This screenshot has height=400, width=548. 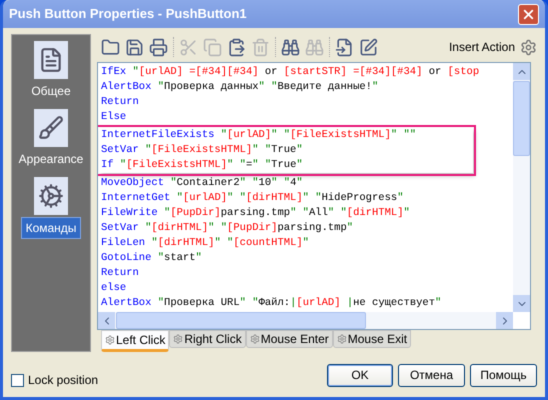 What do you see at coordinates (289, 339) in the screenshot?
I see `event-tab: Mouse Enter` at bounding box center [289, 339].